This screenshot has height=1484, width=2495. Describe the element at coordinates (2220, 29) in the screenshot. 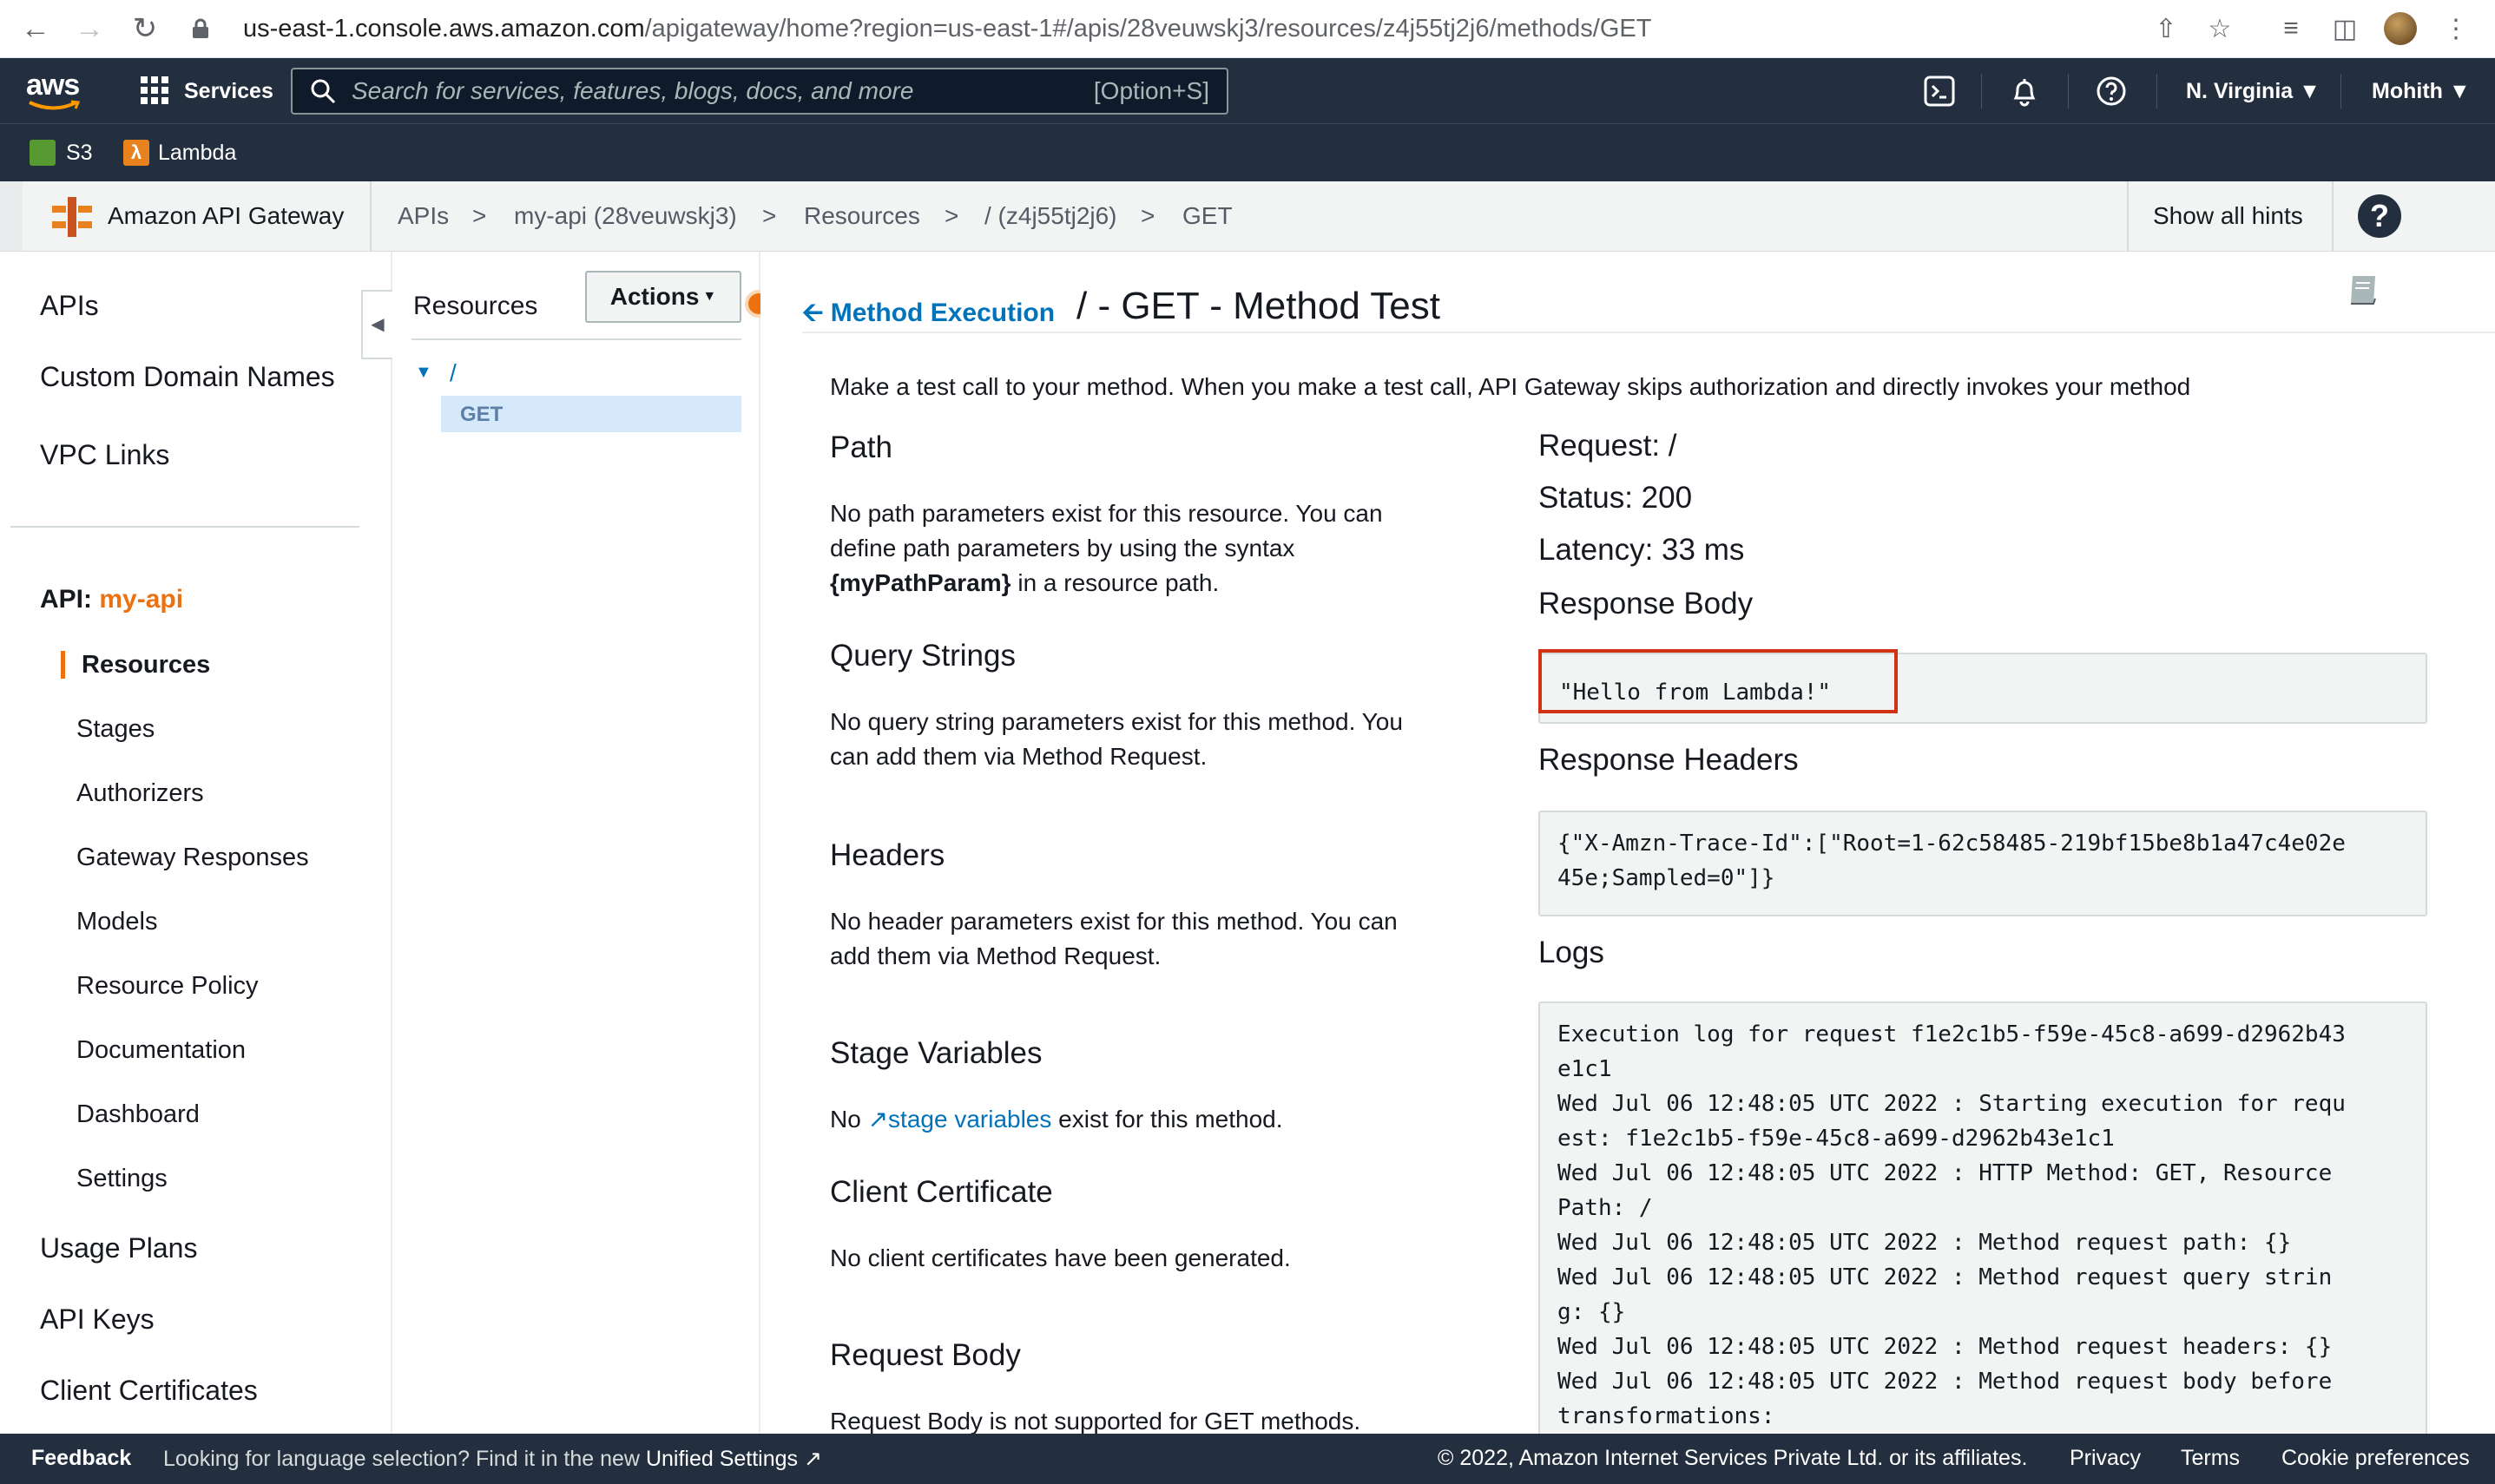

I see `bookmark-star-icon: ☆` at that location.